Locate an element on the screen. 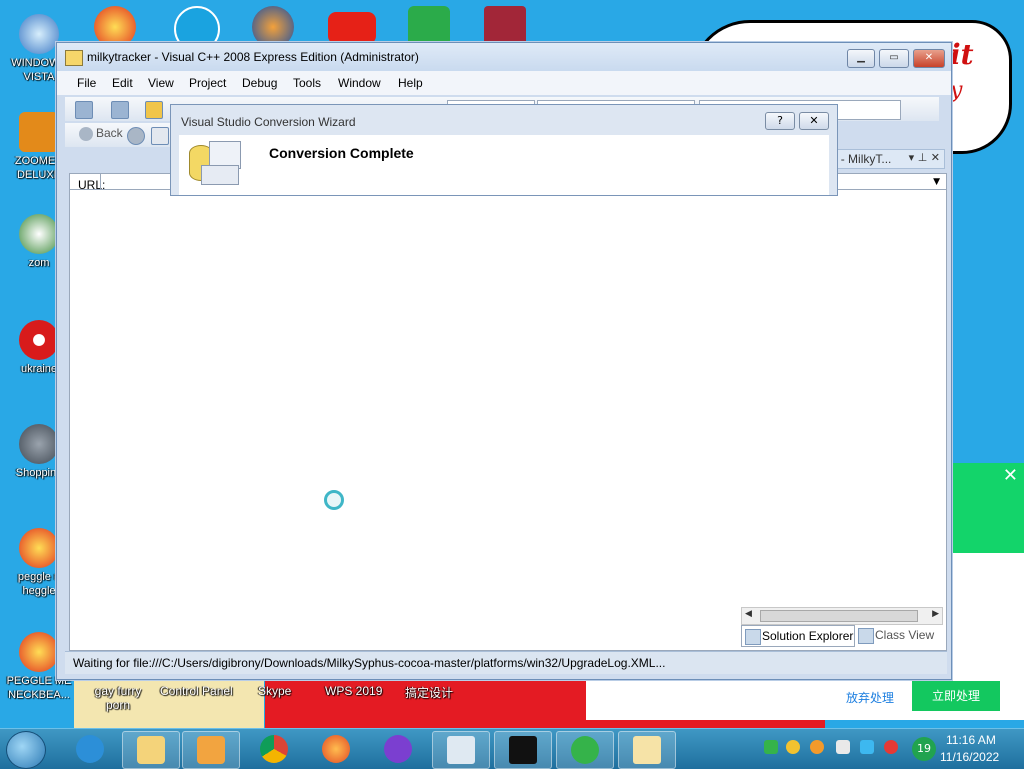  green-plus-icon is located at coordinates (585, 750).